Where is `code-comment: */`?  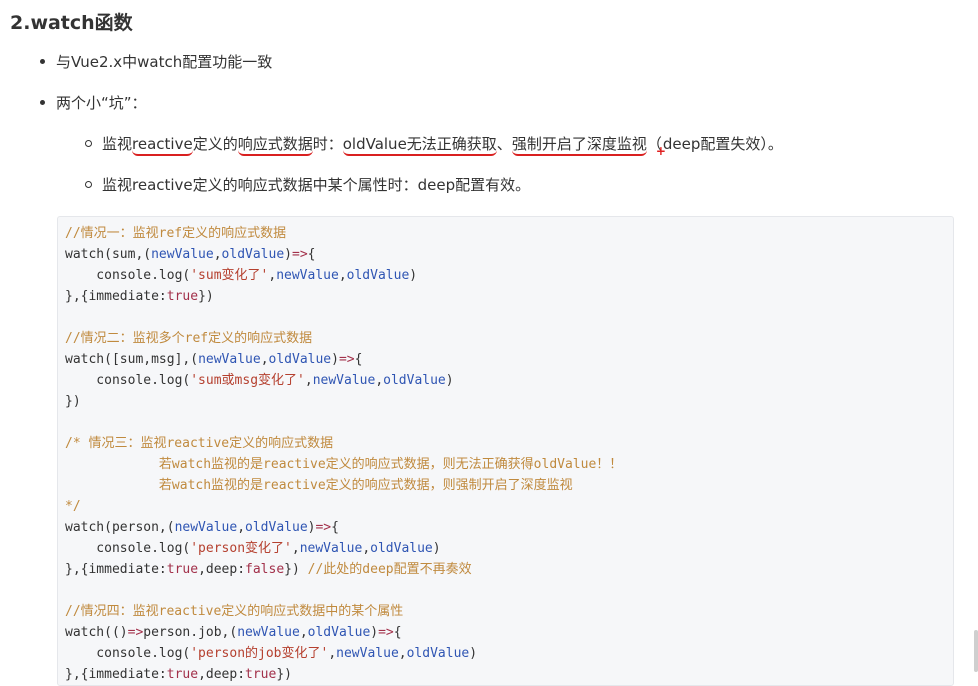
code-comment: */ is located at coordinates (73, 506).